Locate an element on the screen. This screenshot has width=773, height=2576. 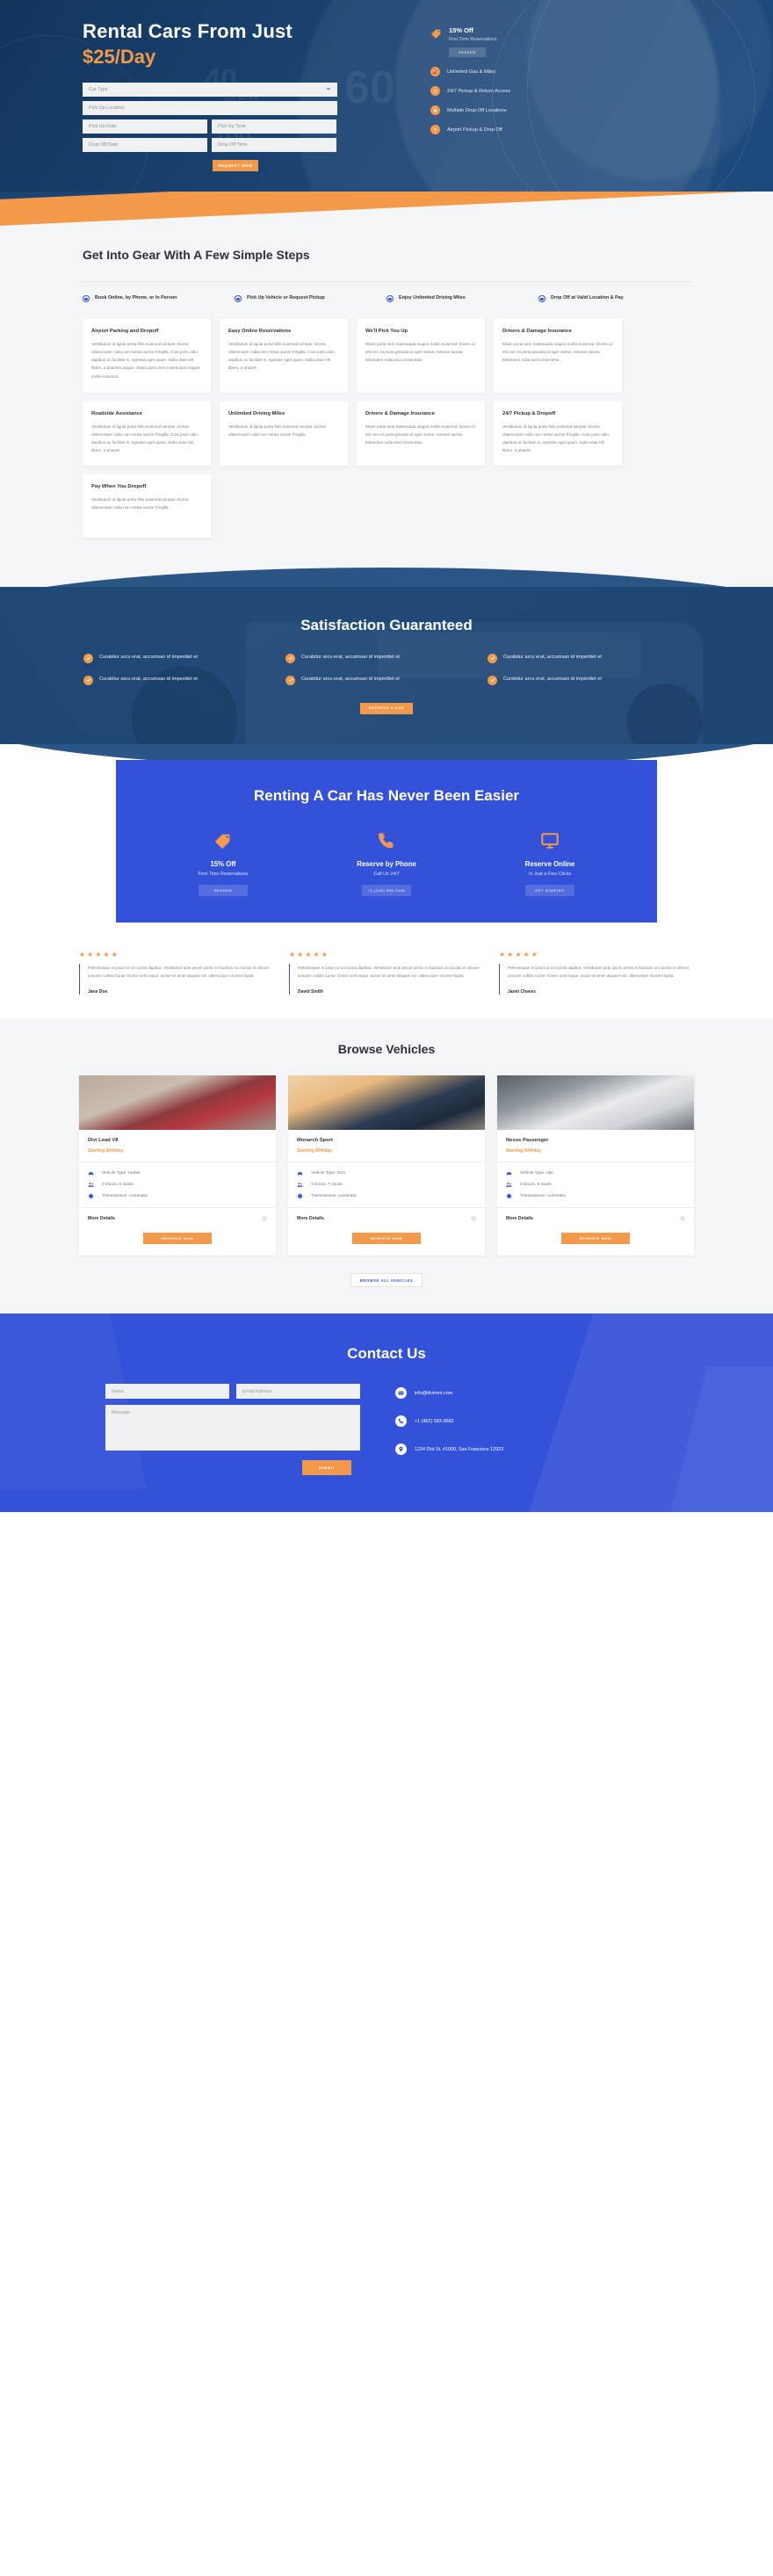
feature-card-title: 24/7 Pickup & Dropoff is located at coordinates (529, 413).